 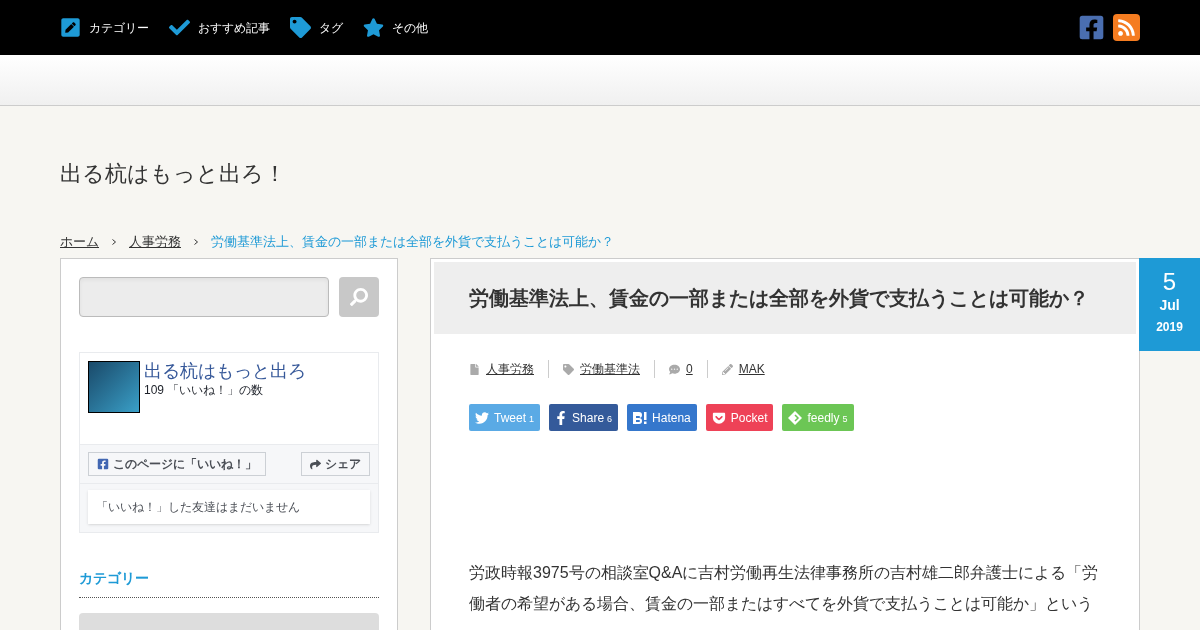 I want to click on like-page-button: このページに「いいね！」, so click(x=177, y=464).